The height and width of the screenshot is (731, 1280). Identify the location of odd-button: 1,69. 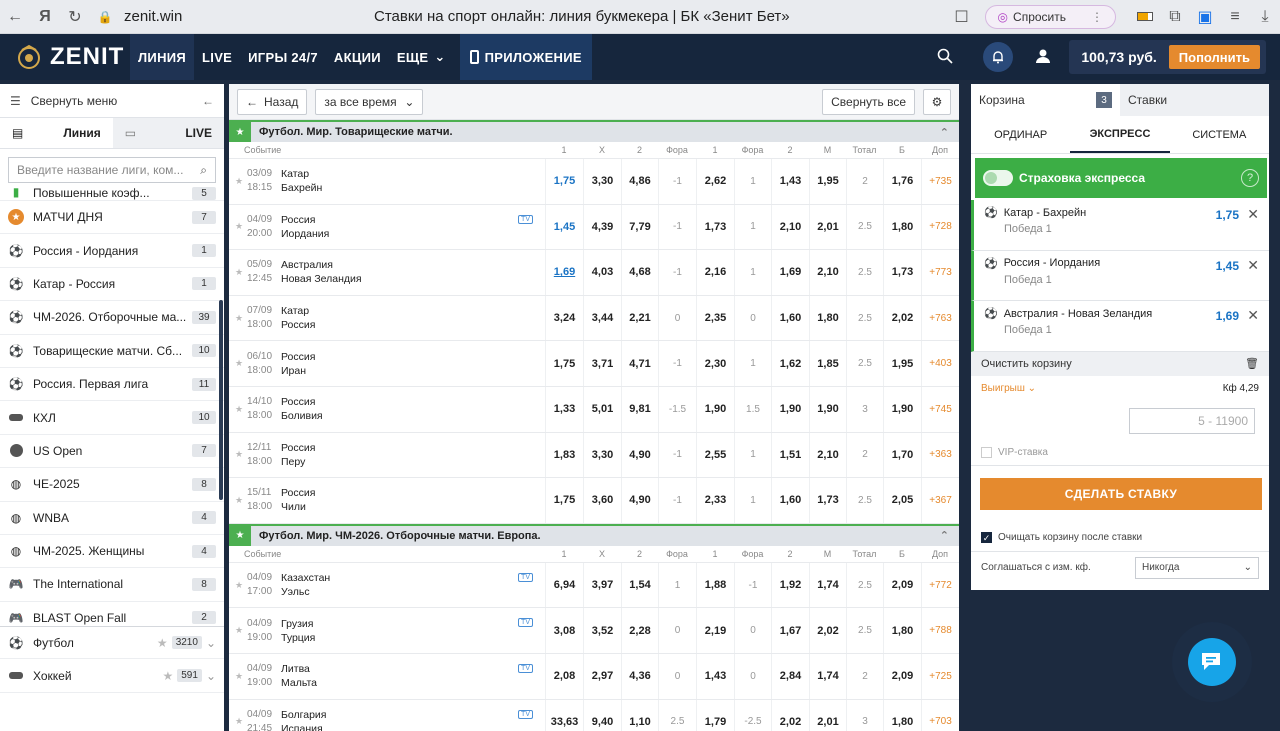
(564, 272).